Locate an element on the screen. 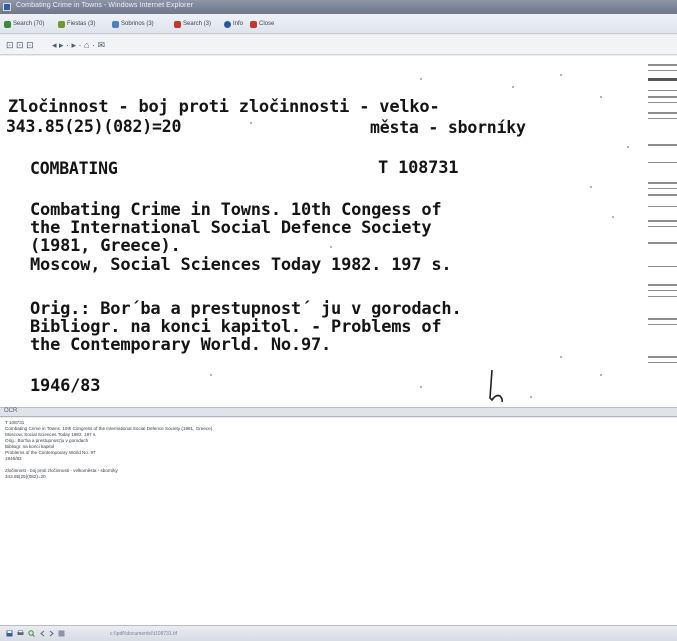  favorite-link-search-2: Search (3) is located at coordinates (192, 24).